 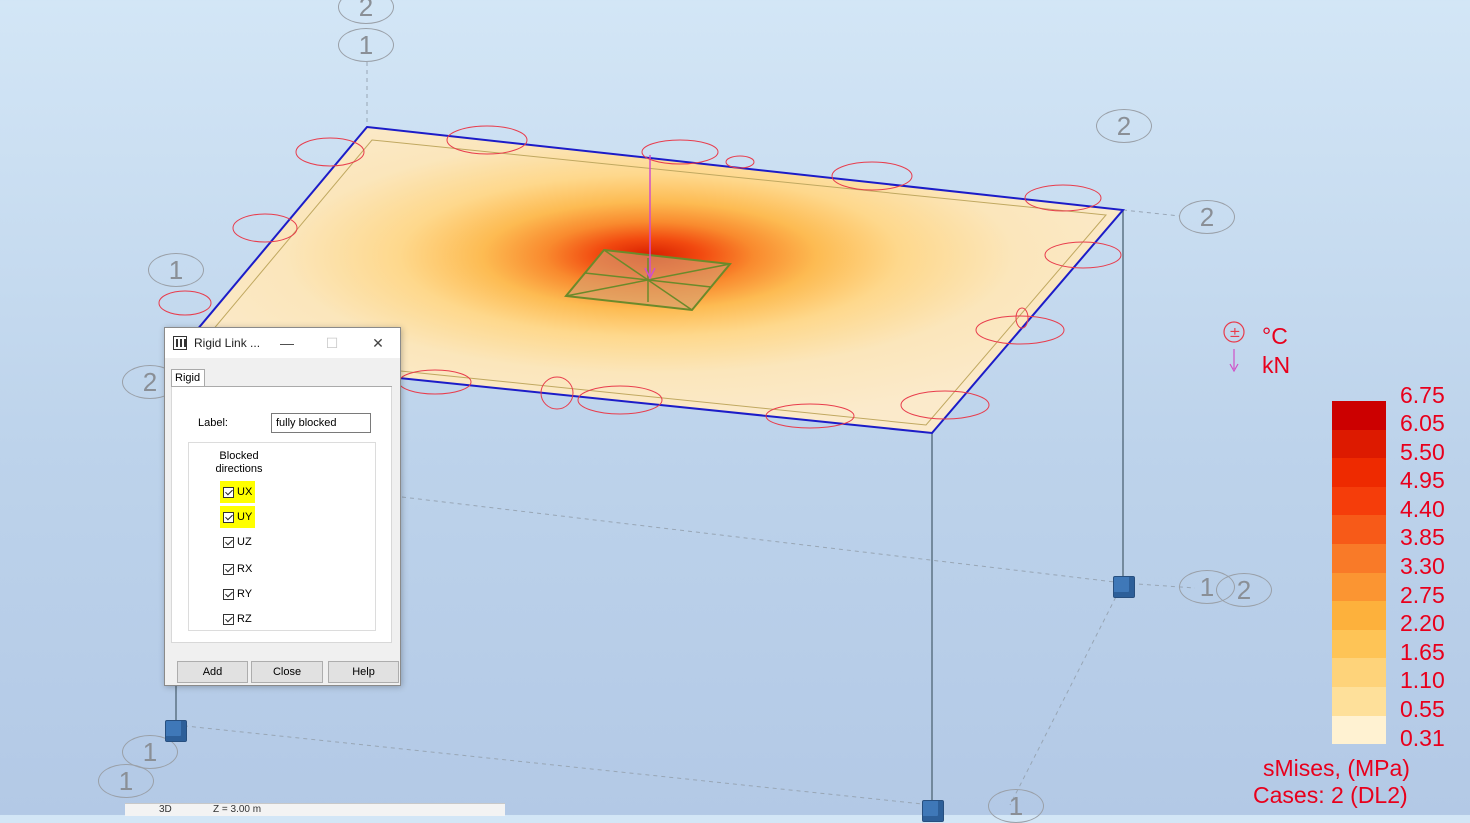 I want to click on scale-value: 4.40, so click(x=1422, y=509).